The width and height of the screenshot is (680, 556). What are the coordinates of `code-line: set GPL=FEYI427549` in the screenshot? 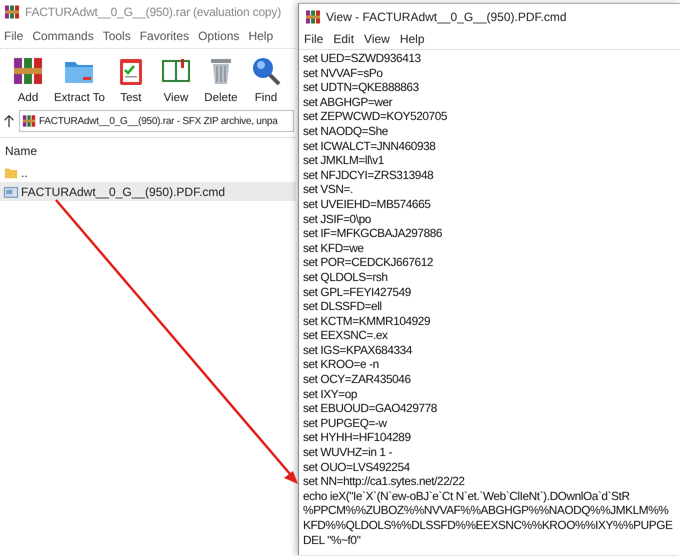 It's located at (357, 292).